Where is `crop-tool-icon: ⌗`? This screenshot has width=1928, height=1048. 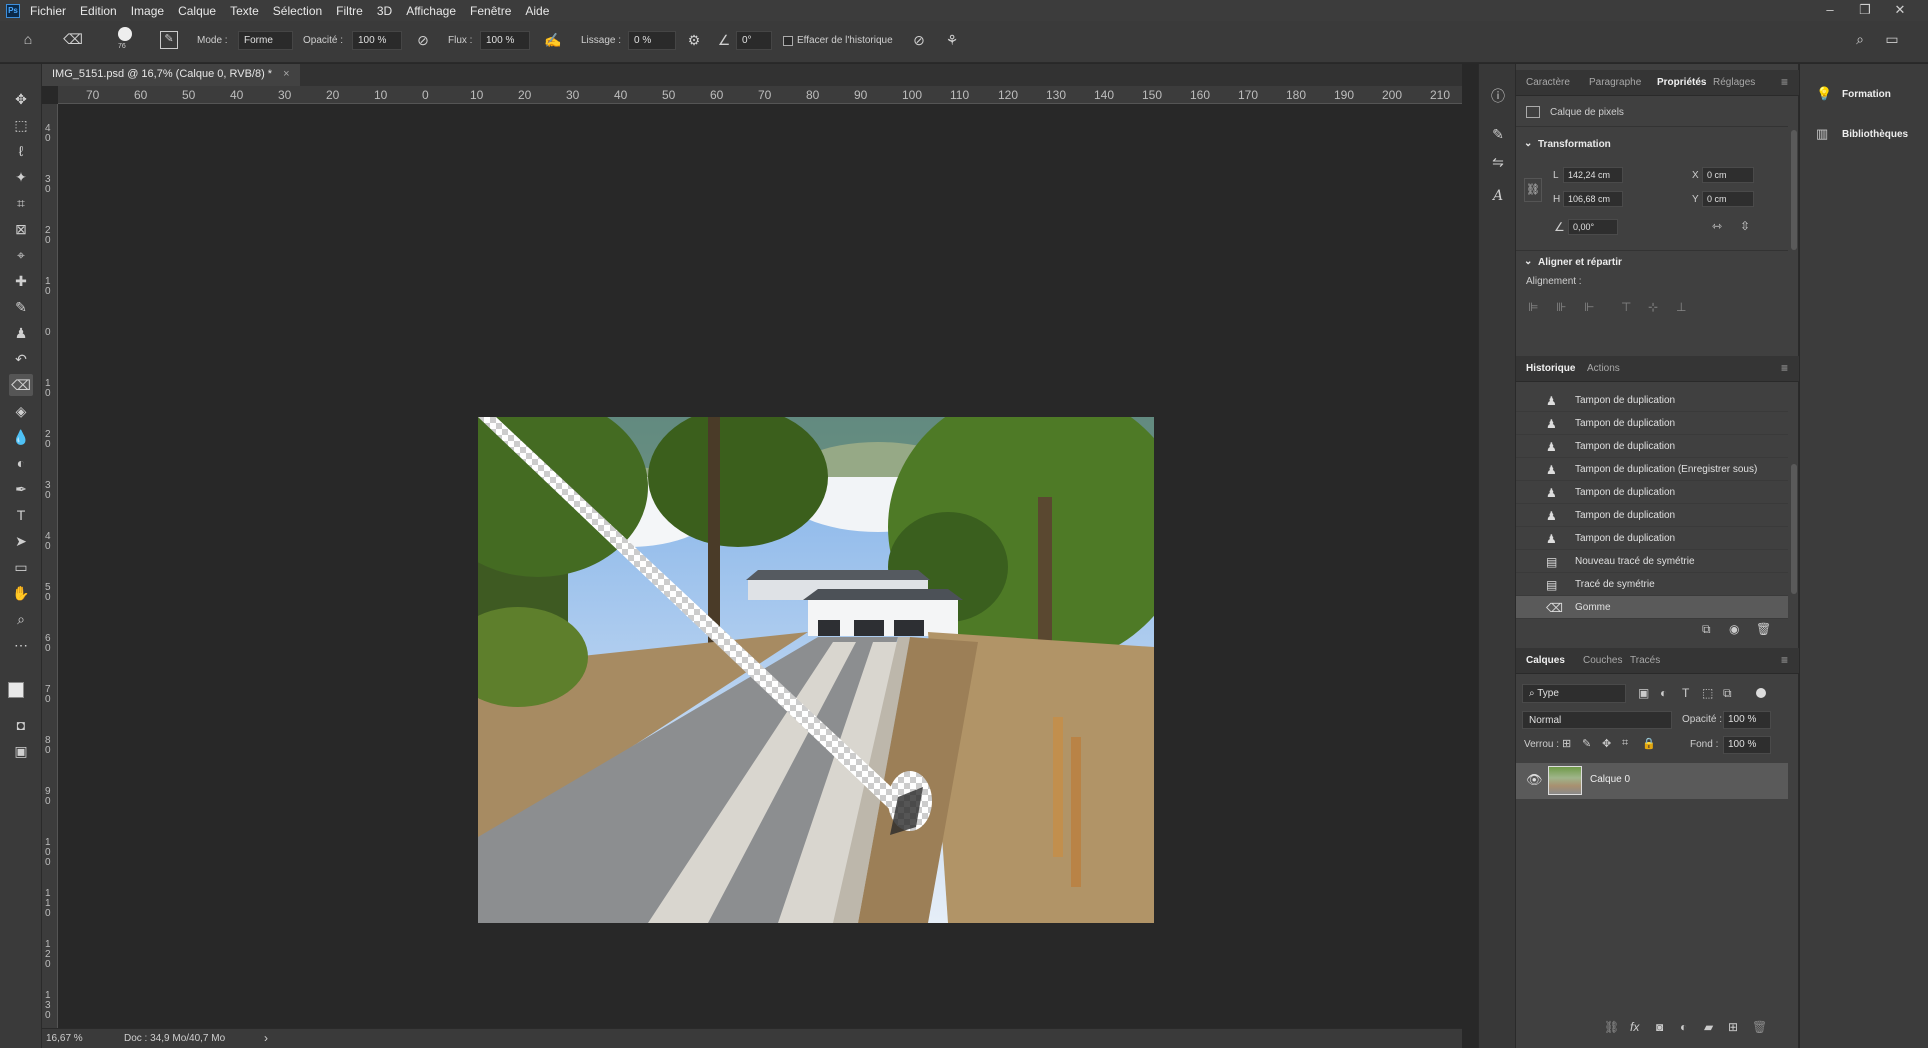 crop-tool-icon: ⌗ is located at coordinates (21, 203).